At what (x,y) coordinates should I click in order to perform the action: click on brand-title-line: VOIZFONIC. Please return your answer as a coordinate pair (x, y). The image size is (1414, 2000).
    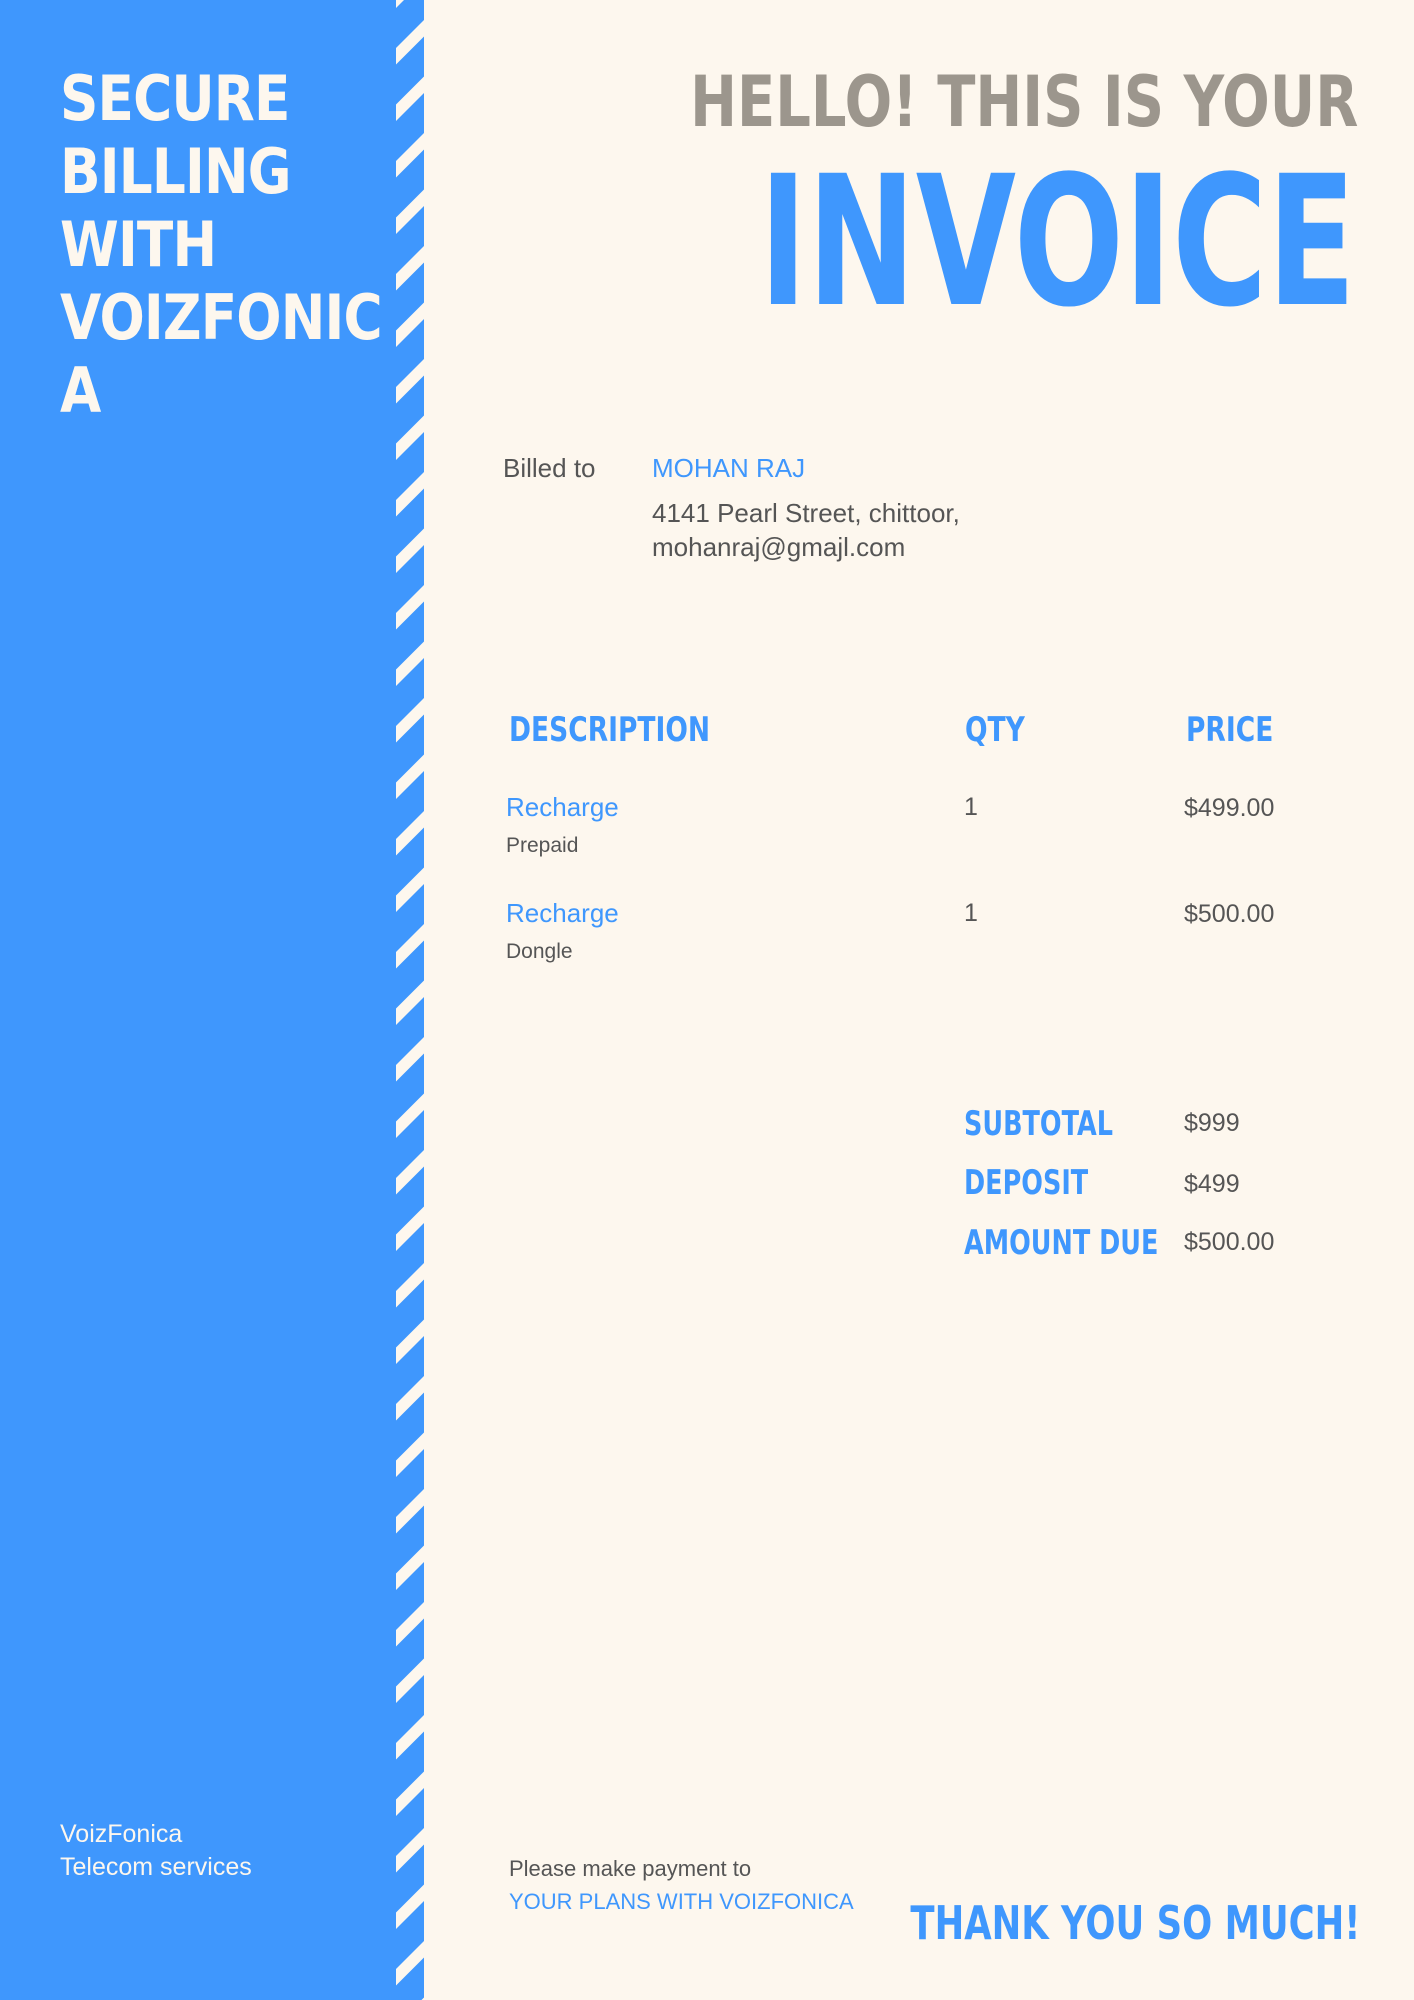
    Looking at the image, I should click on (221, 317).